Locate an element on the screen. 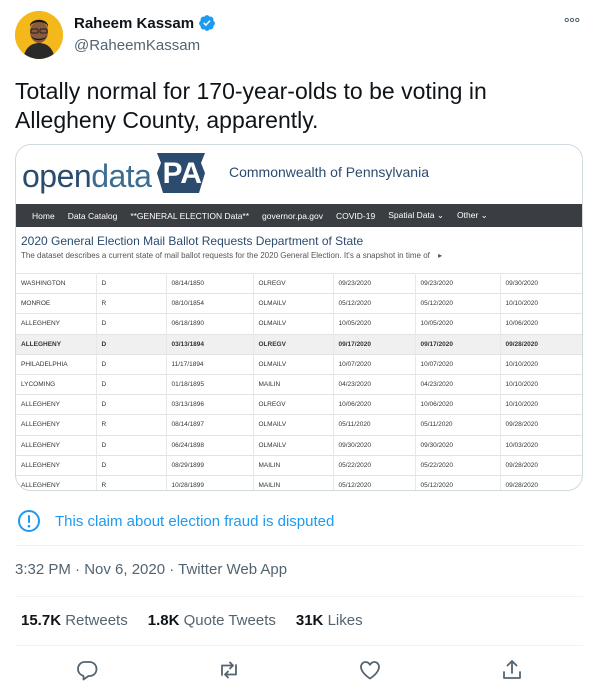 The height and width of the screenshot is (694, 598). likes-stat: 31K Likes is located at coordinates (329, 620).